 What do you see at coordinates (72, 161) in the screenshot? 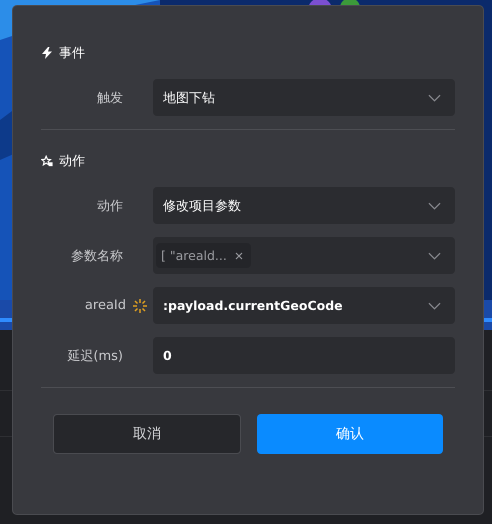
I see `section-title: 动作` at bounding box center [72, 161].